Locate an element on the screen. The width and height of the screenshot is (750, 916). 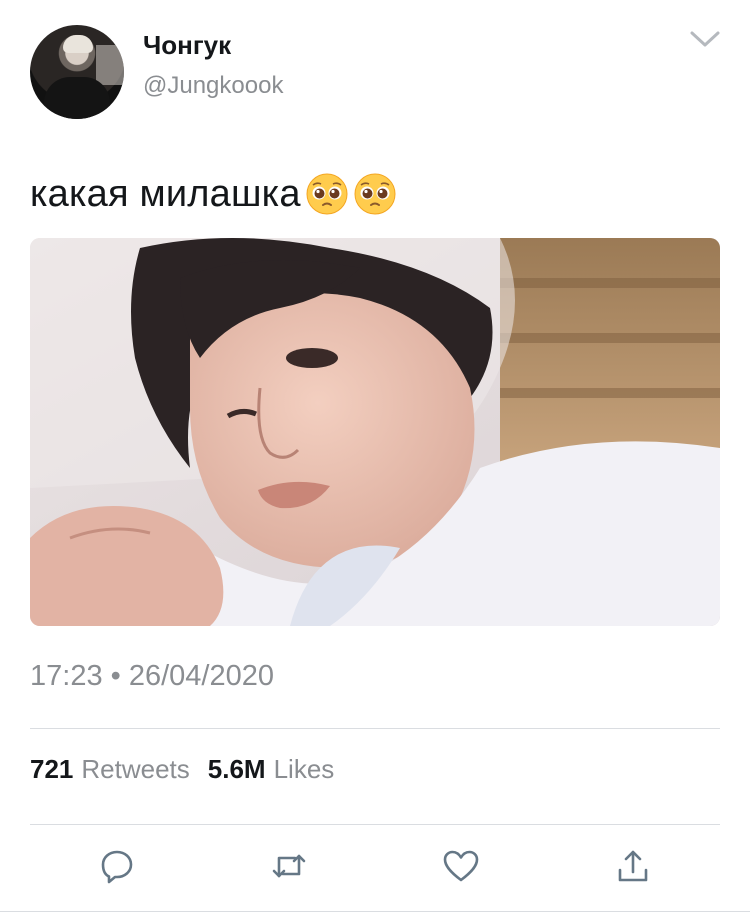
retweet-button is located at coordinates (289, 866).